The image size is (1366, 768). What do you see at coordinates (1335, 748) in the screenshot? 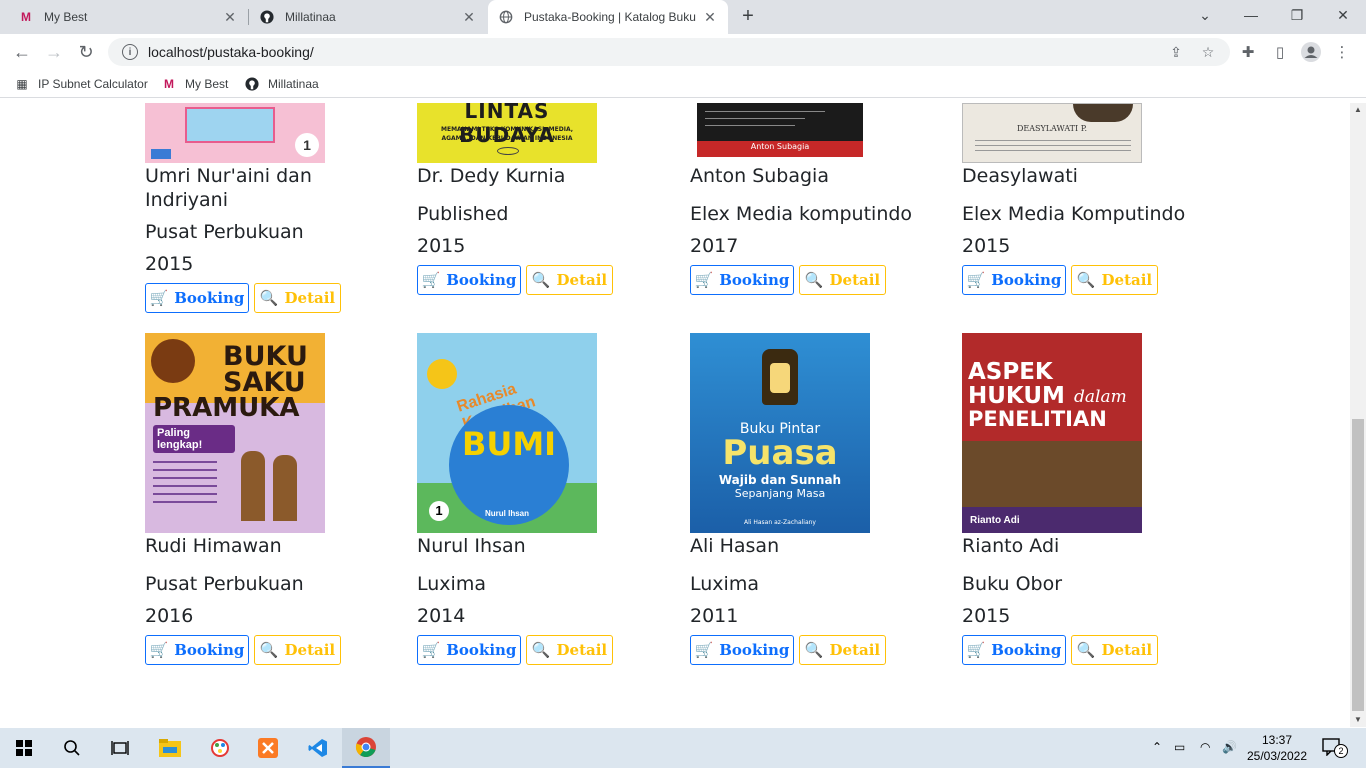
I see `notifications-icon: 2` at bounding box center [1335, 748].